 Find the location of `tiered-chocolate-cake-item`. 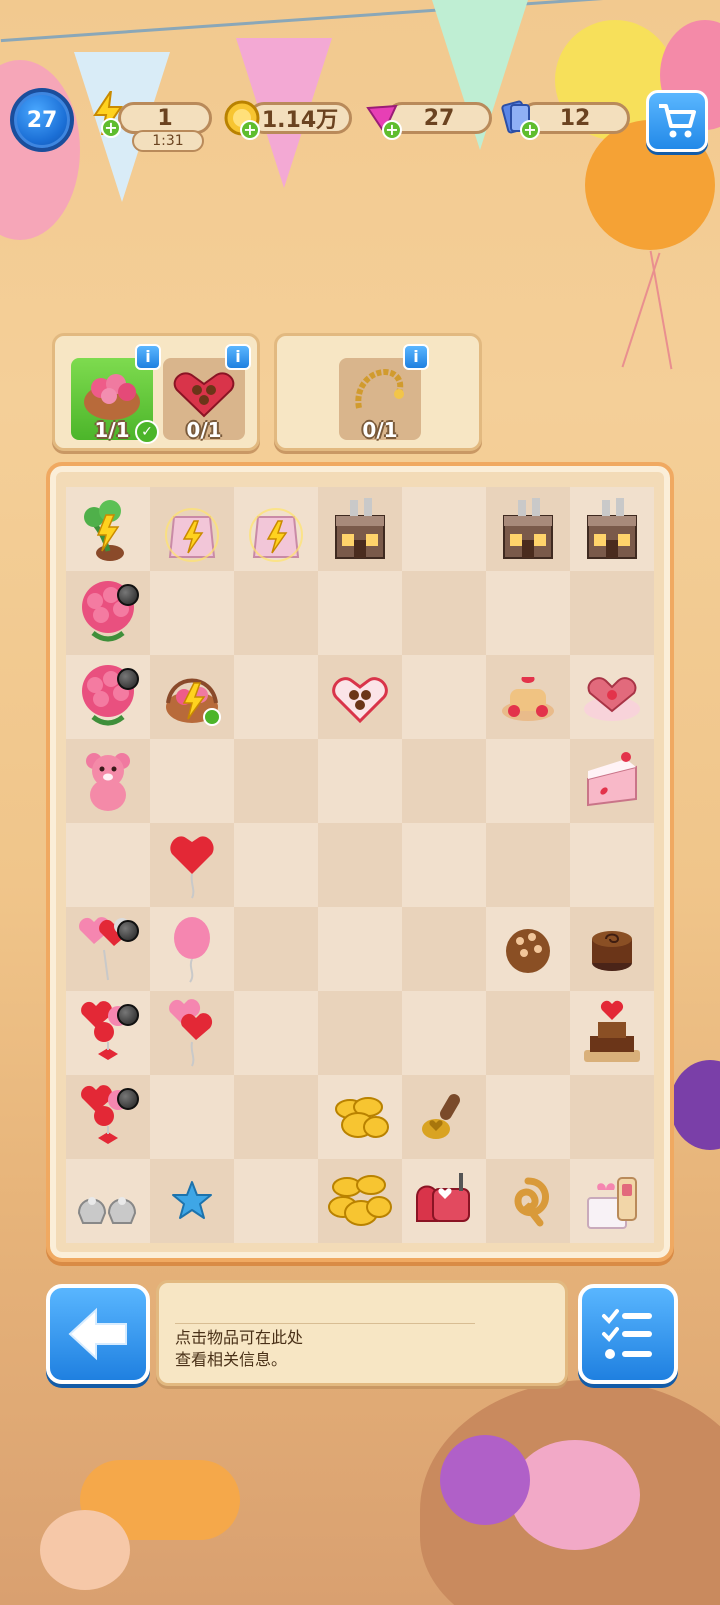

tiered-chocolate-cake-item is located at coordinates (612, 1033).